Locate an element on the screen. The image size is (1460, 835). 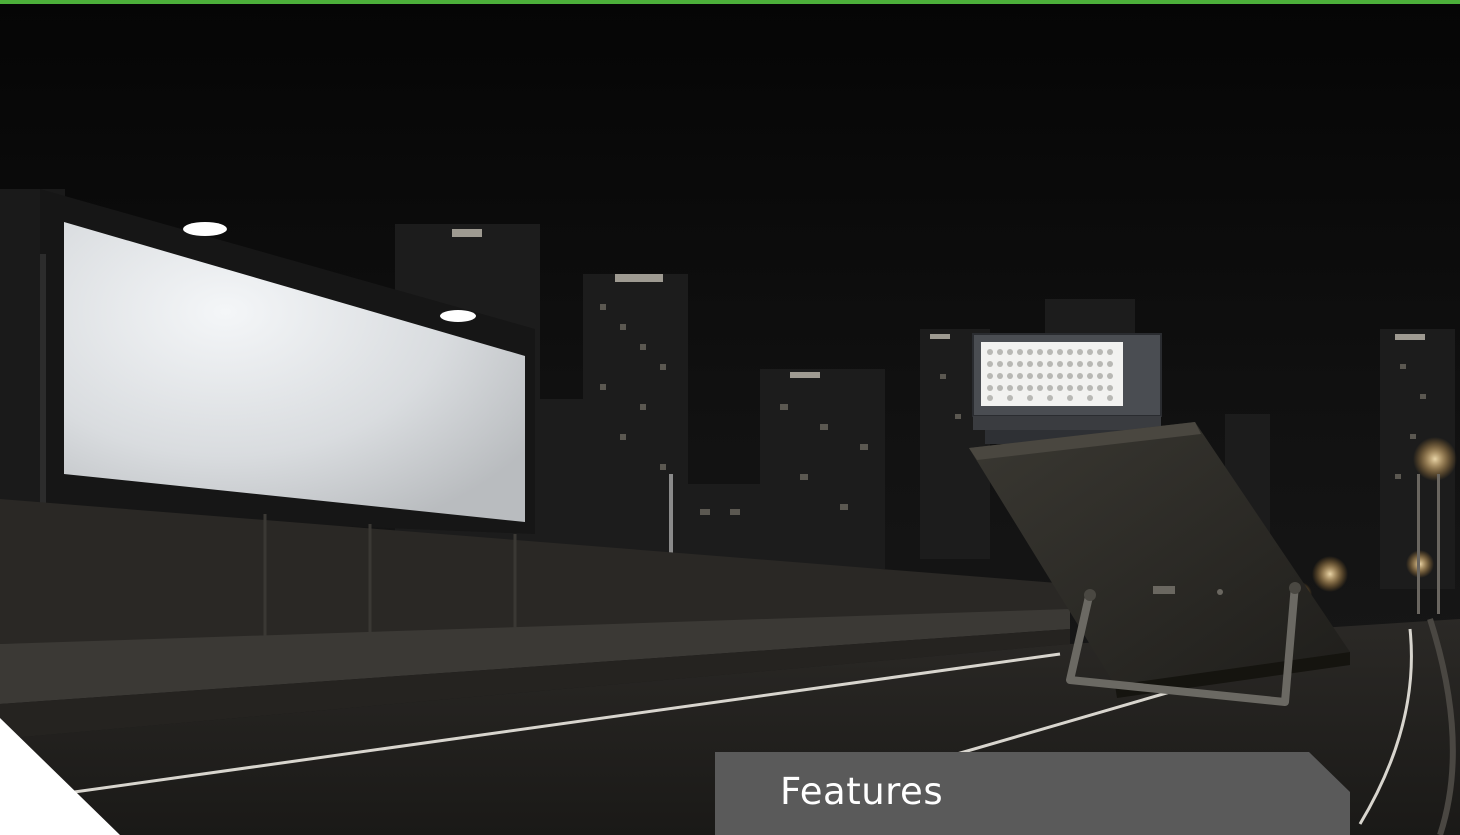
features-title: Features is located at coordinates (862, 791).